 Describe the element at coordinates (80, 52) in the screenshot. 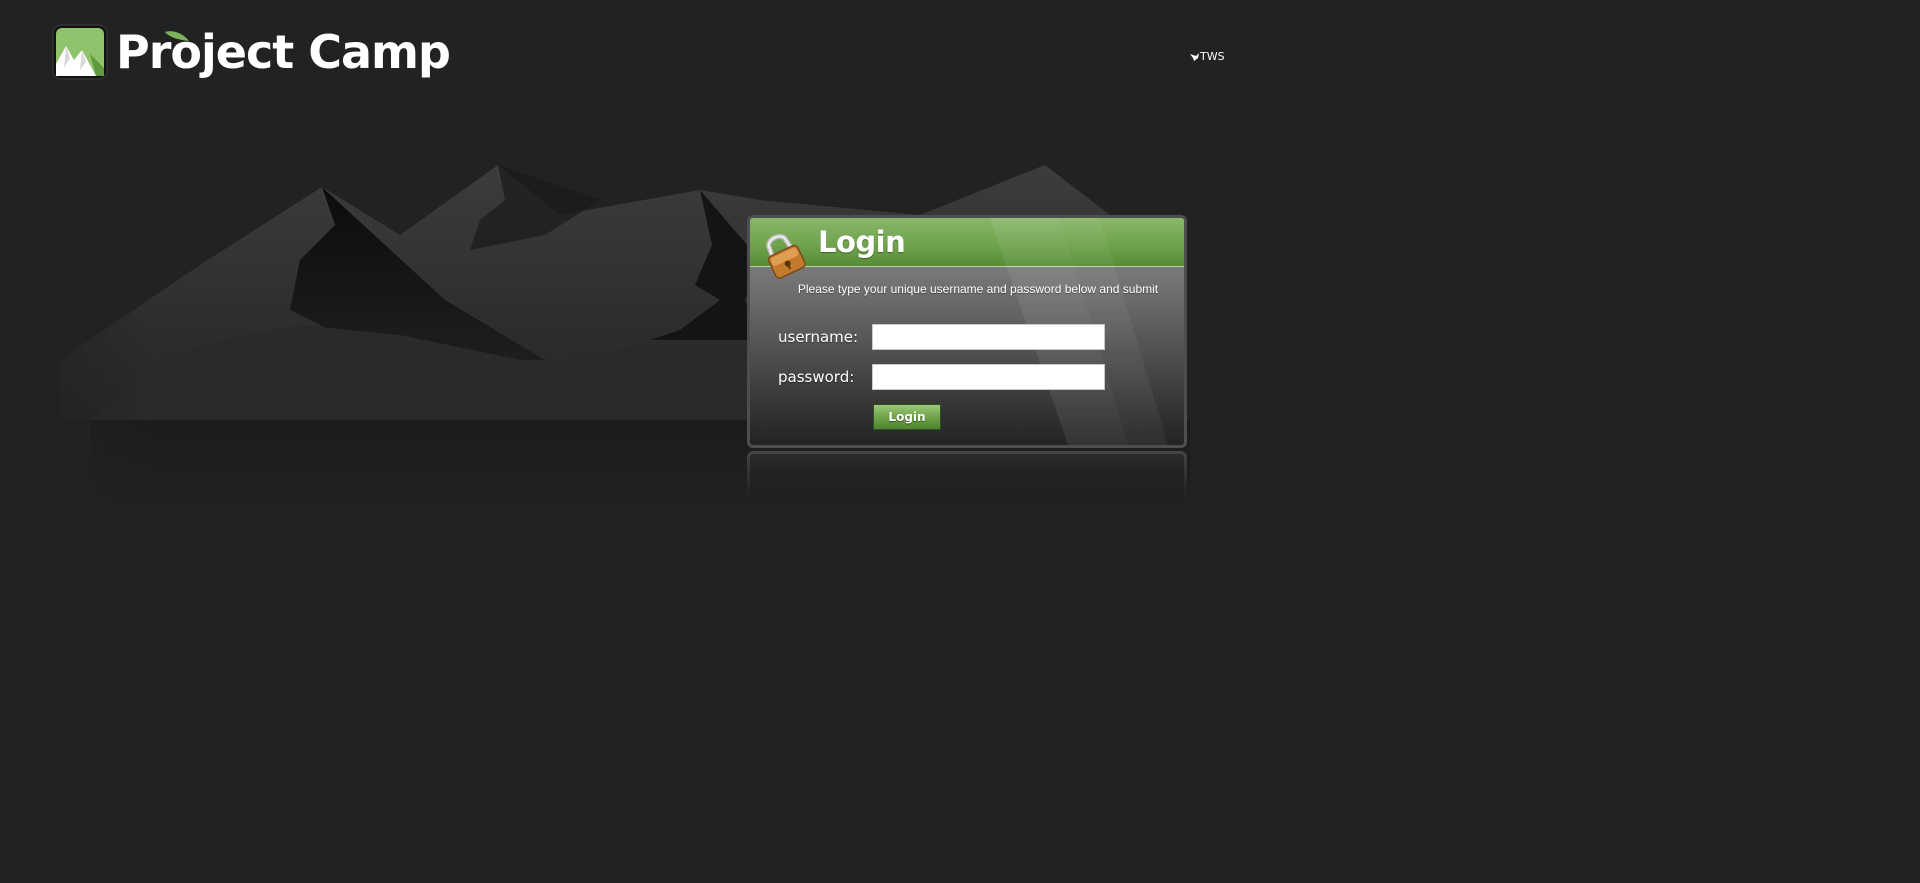

I see `mountain-logo-icon` at that location.